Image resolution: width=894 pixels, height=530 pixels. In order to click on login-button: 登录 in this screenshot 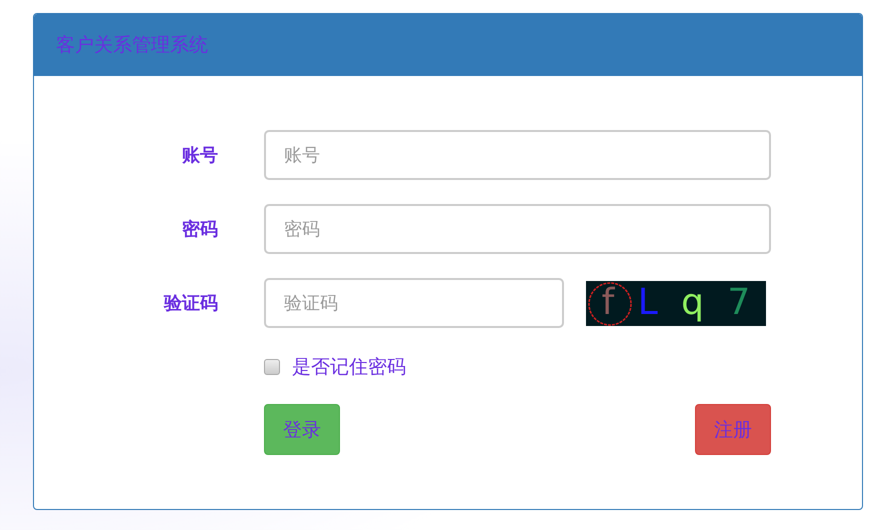, I will do `click(302, 429)`.